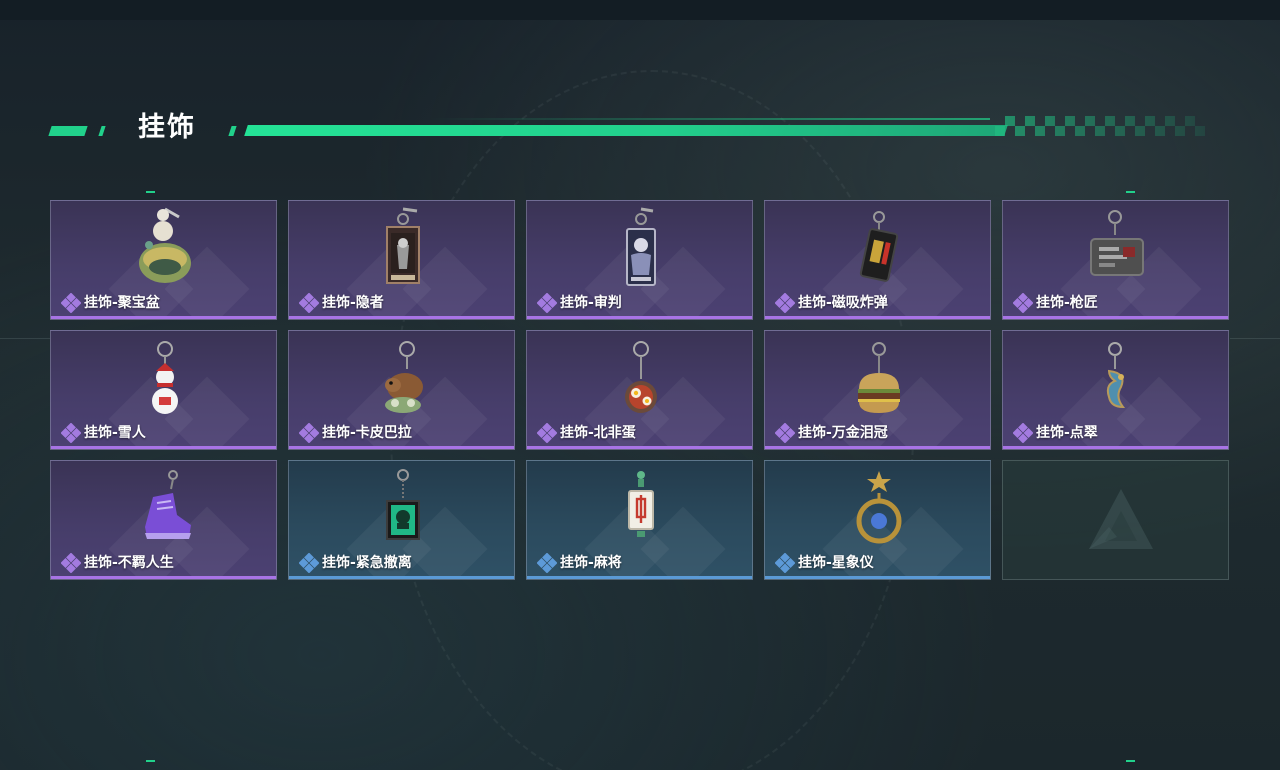 The width and height of the screenshot is (1280, 770). Describe the element at coordinates (843, 303) in the screenshot. I see `charm-name: 挂饰-磁吸炸弹` at that location.